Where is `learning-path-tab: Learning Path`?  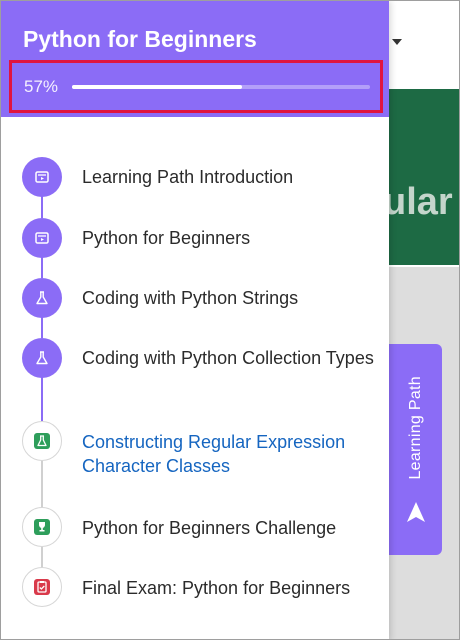 learning-path-tab: Learning Path is located at coordinates (415, 449).